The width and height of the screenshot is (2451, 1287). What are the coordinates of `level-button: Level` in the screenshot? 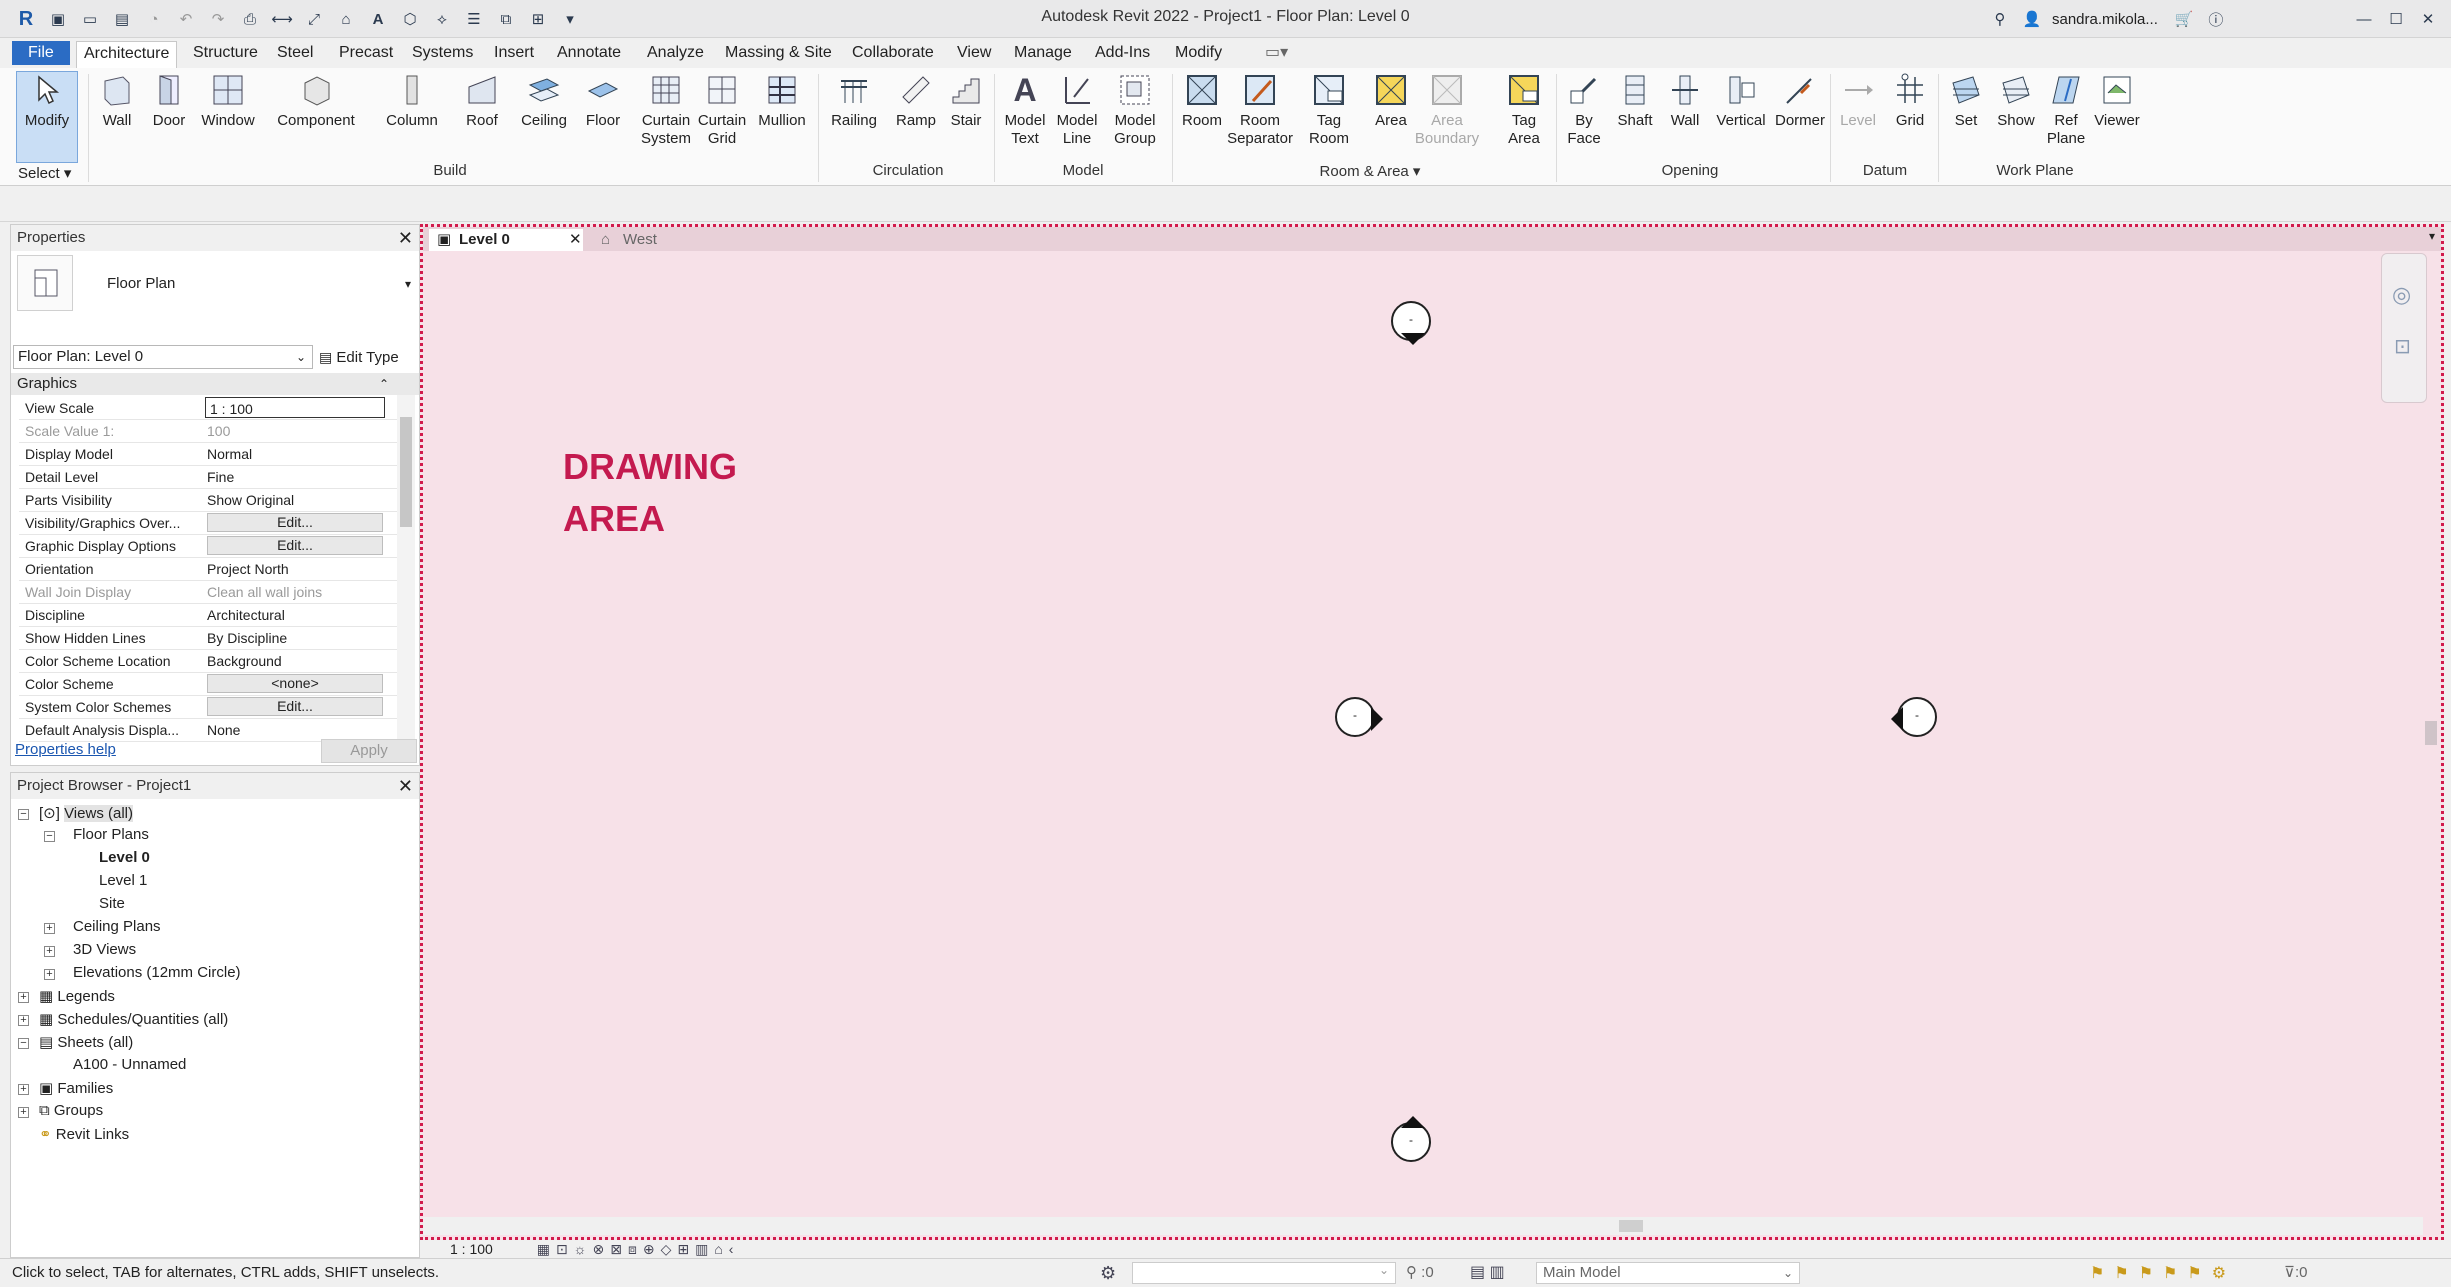 It's located at (1858, 101).